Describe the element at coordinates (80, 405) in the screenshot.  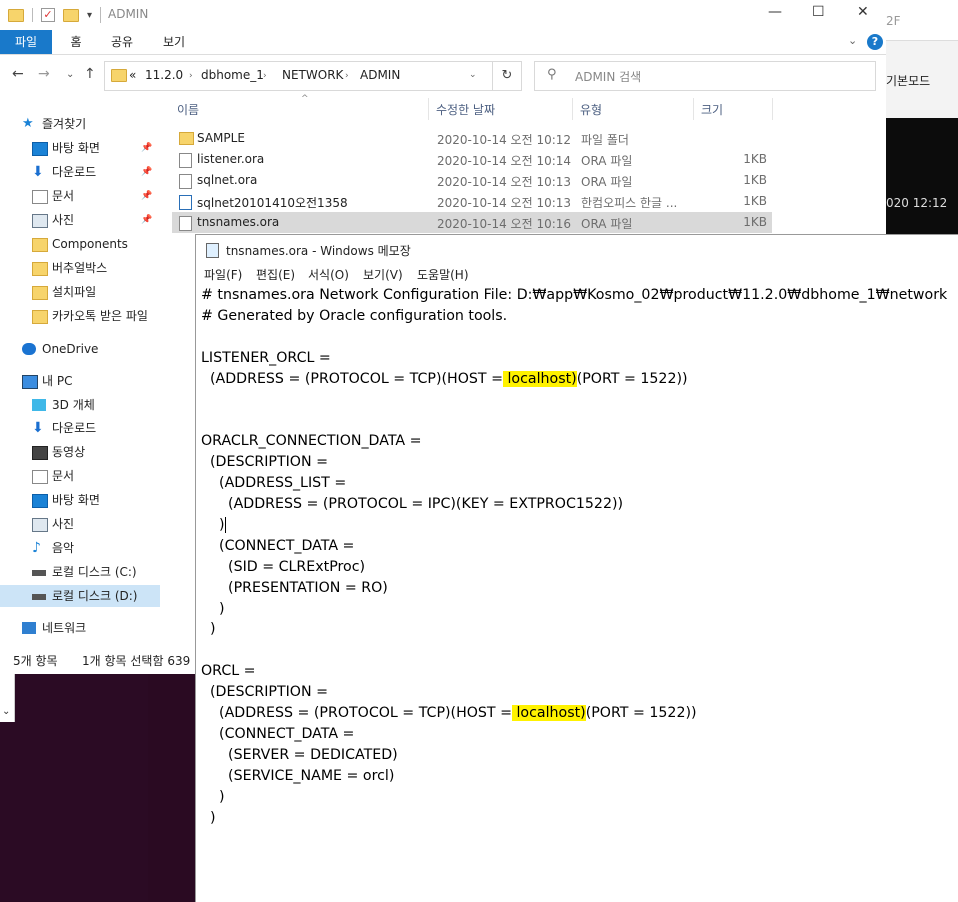
I see `sidebar-item: 3D 개체` at that location.